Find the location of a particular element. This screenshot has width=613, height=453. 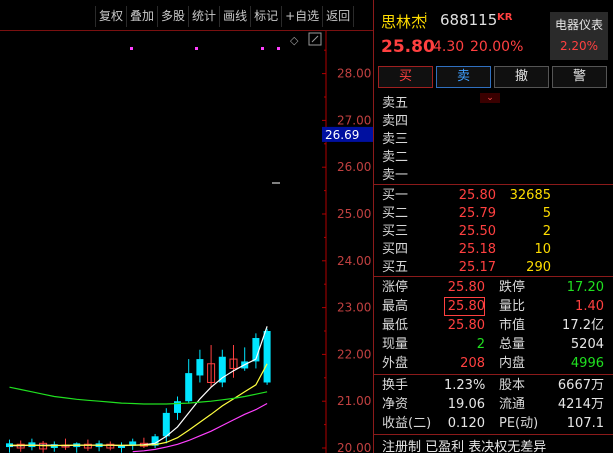

stat-row: 最低 25.80 市值 17.2亿 is located at coordinates (493, 325).